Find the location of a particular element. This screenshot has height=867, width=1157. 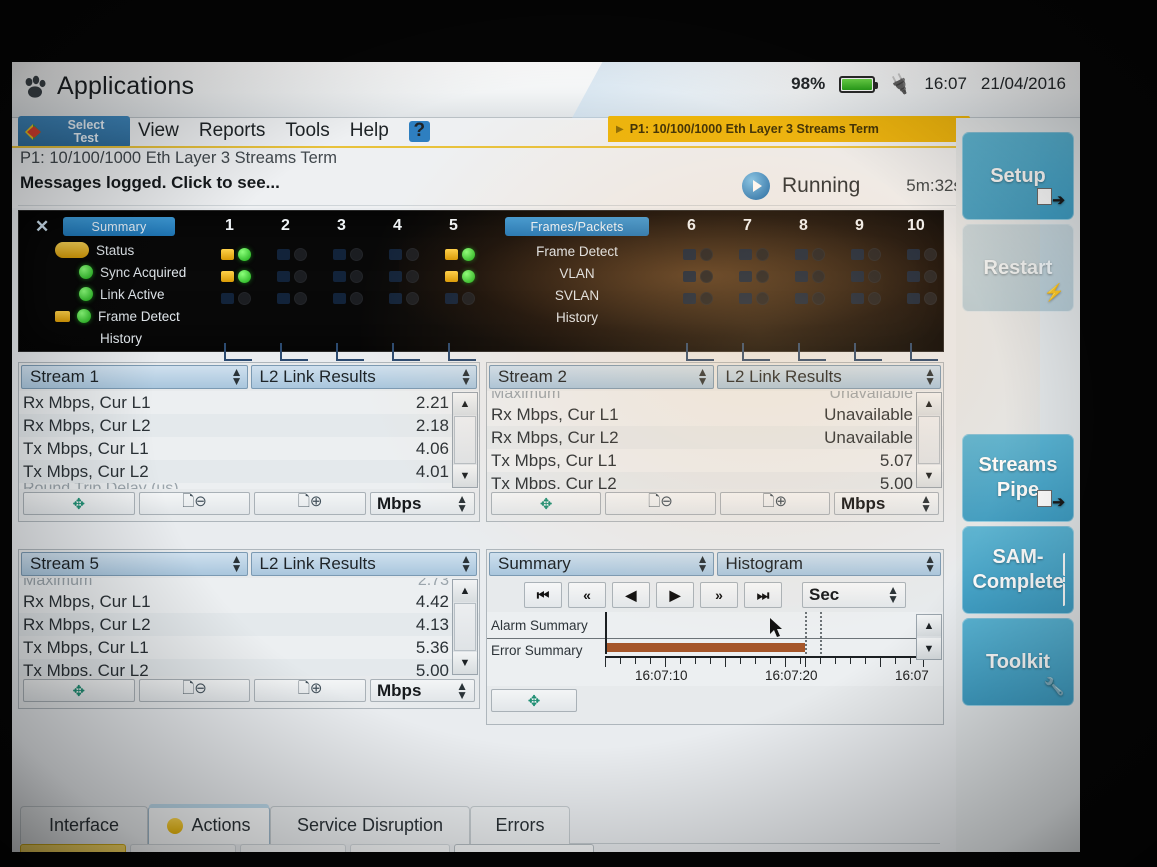

pane2-add-column-button: 🗋⊕ is located at coordinates (774, 503).